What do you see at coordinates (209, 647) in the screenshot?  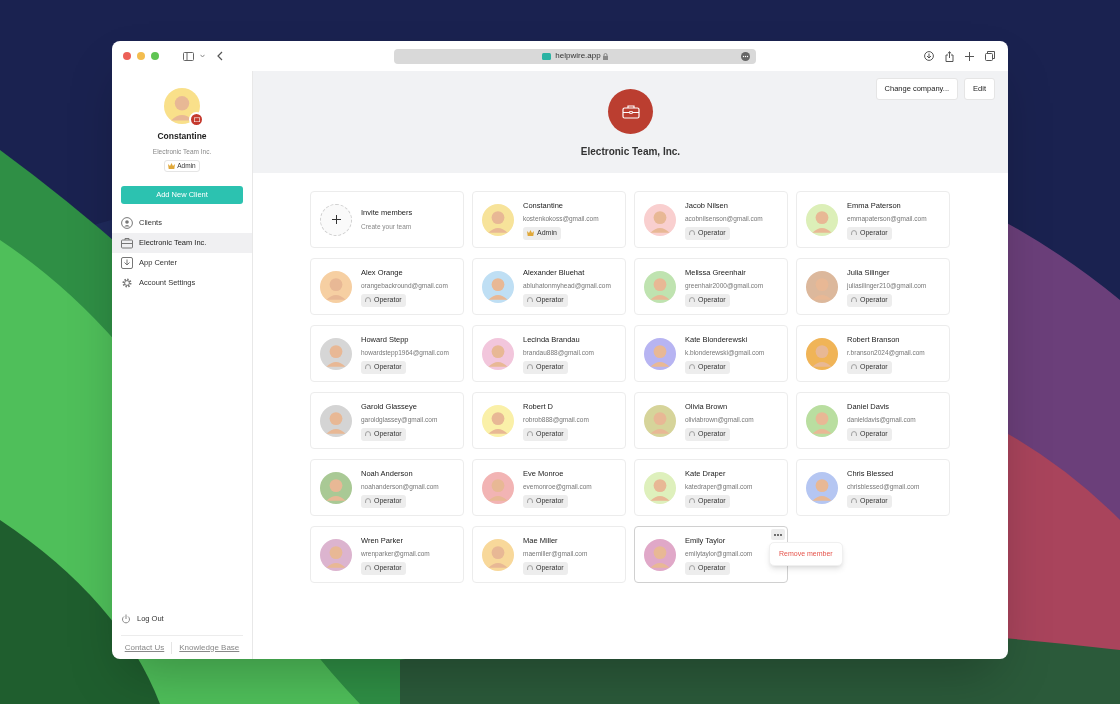 I see `footer-link: Knowledge Base` at bounding box center [209, 647].